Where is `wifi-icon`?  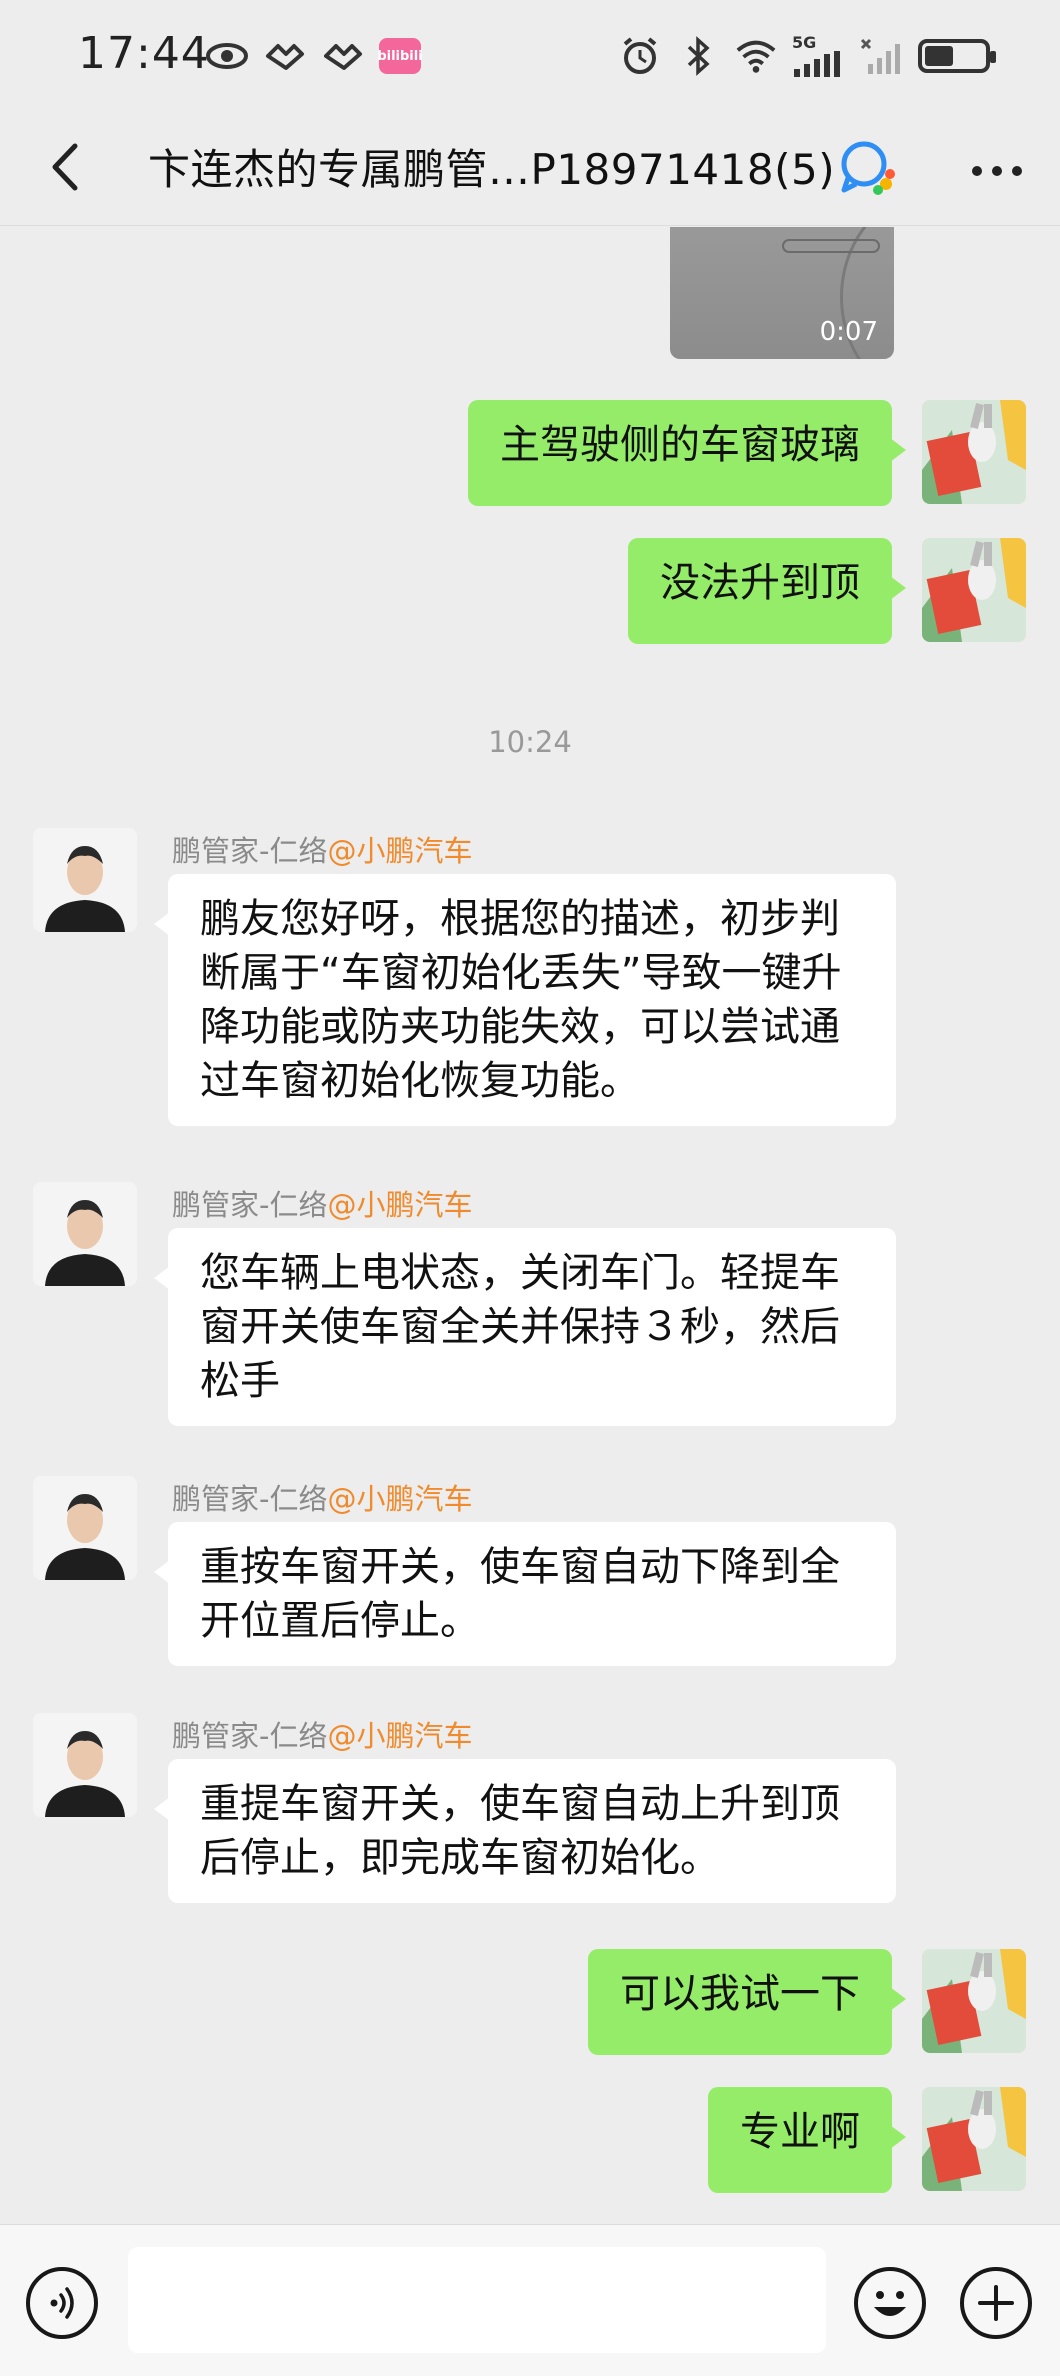
wifi-icon is located at coordinates (756, 56).